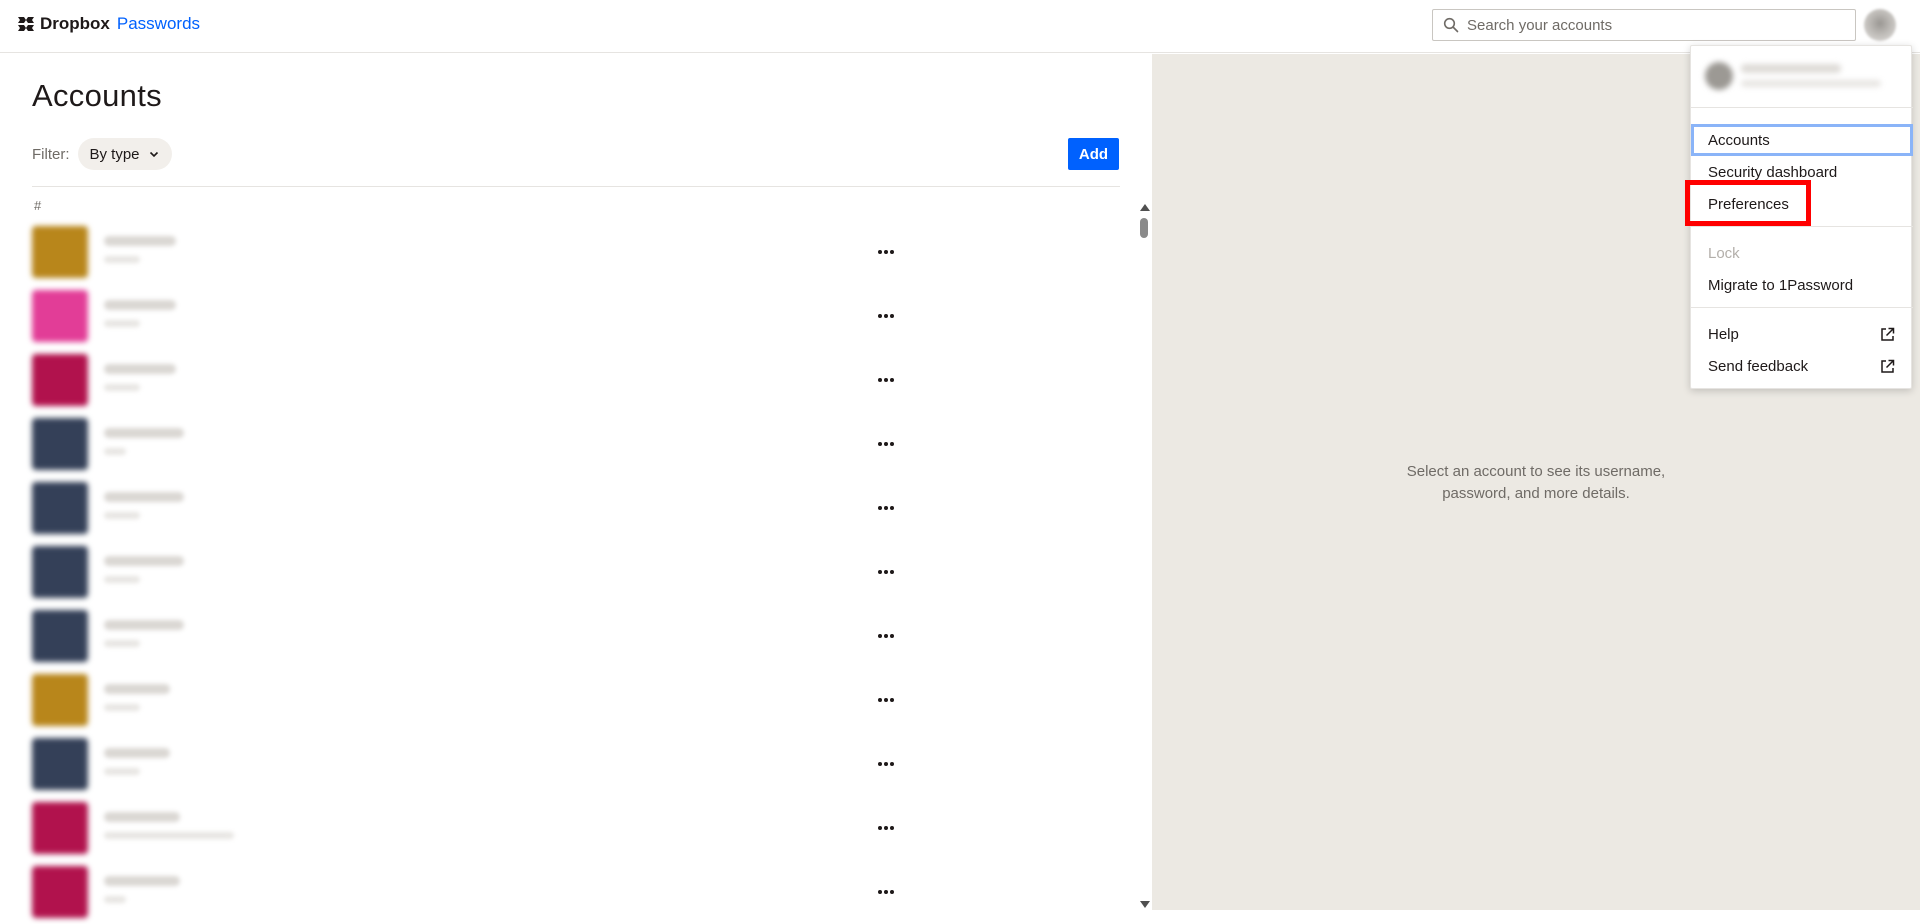  I want to click on top-bar: Dropbox Passwords, so click(960, 26).